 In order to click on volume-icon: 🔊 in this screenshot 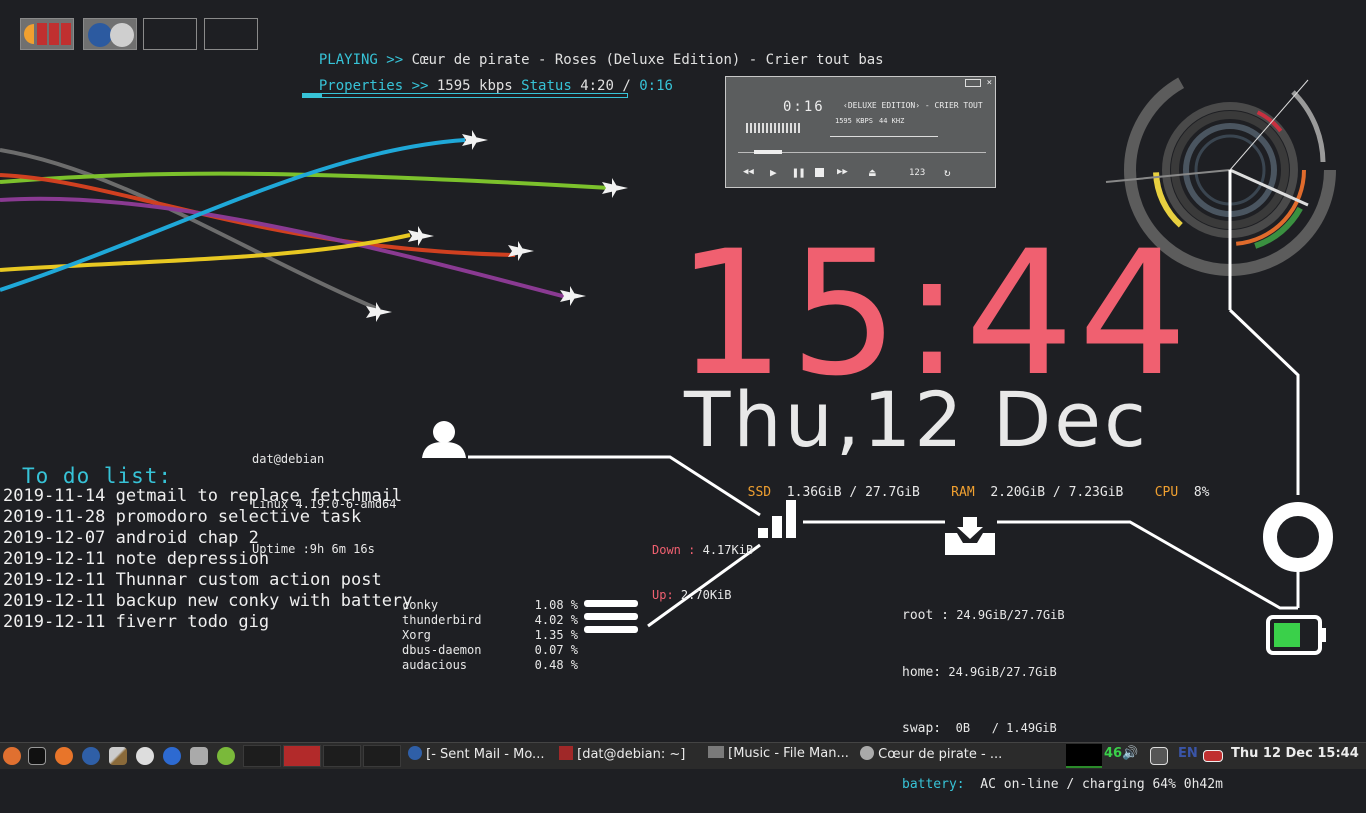, I will do `click(1130, 756)`.